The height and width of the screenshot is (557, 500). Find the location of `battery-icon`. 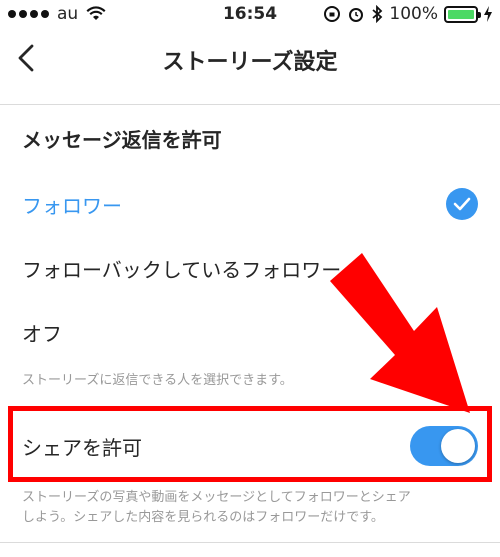

battery-icon is located at coordinates (462, 14).